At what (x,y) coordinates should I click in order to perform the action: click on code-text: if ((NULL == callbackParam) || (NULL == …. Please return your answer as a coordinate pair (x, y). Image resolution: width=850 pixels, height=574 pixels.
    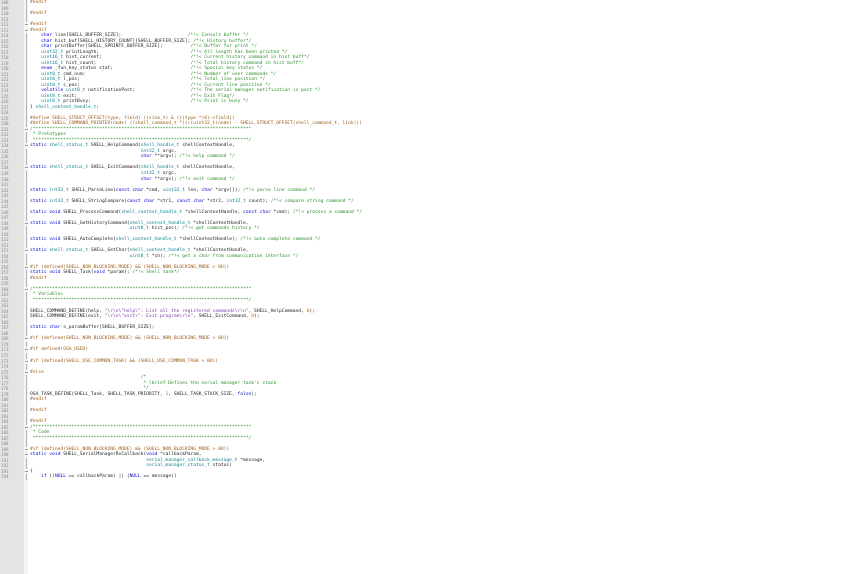
    Looking at the image, I should click on (109, 477).